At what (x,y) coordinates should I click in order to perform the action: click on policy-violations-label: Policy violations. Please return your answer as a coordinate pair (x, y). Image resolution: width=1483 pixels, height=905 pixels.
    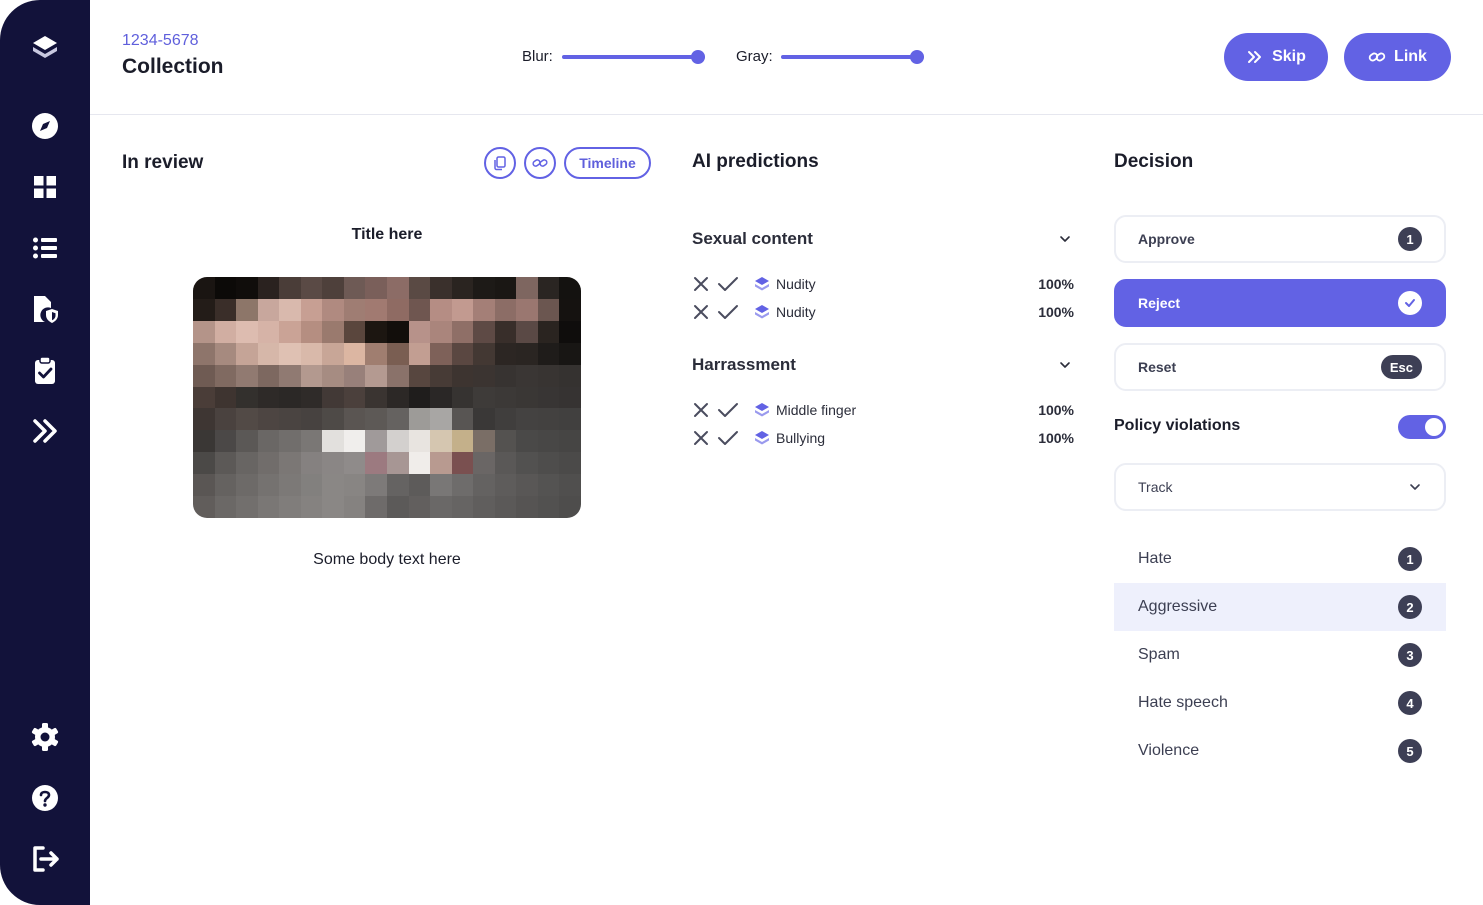
    Looking at the image, I should click on (1177, 425).